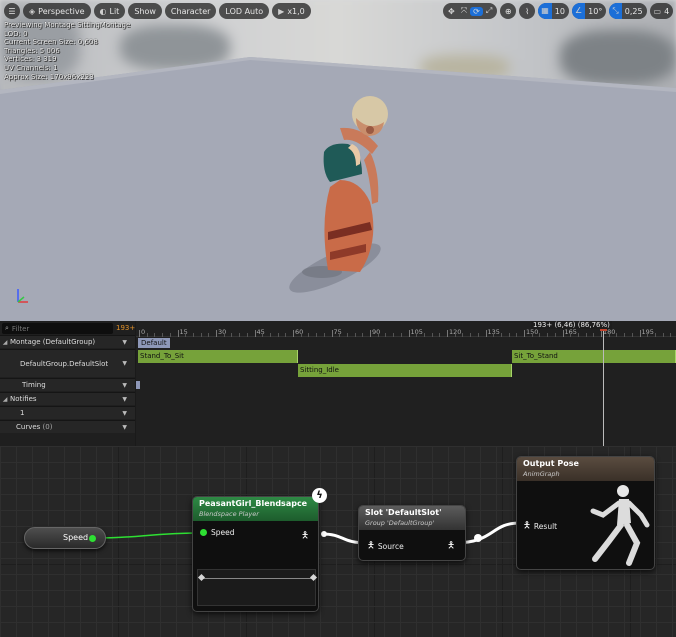 This screenshot has height=637, width=676. Describe the element at coordinates (257, 587) in the screenshot. I see `blendspace-preview` at that location.